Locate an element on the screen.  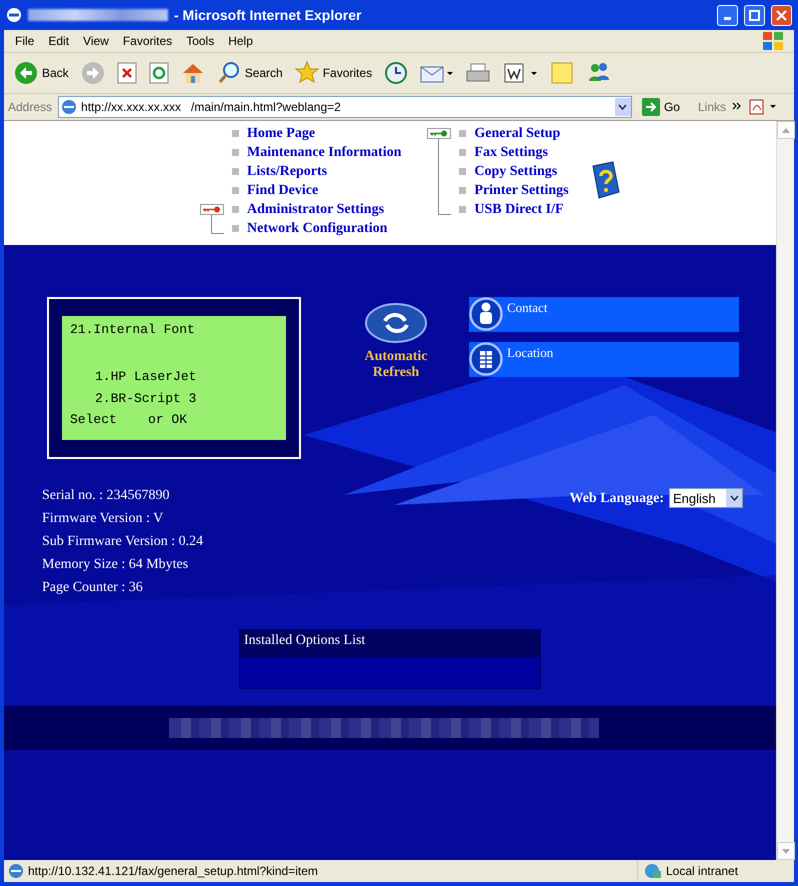
options-title: Installed Options List is located at coordinates (390, 643).